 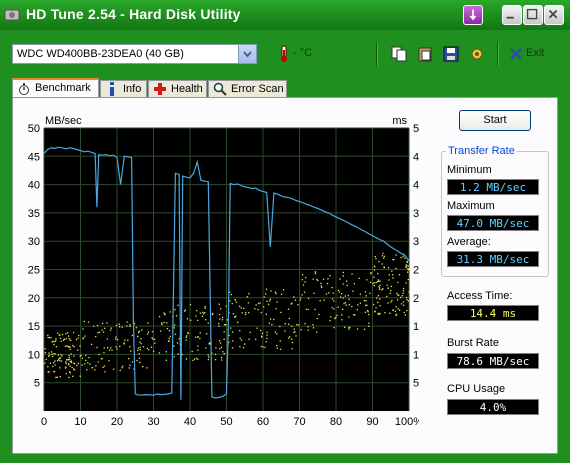 I want to click on exit-button: Exit, so click(x=535, y=53).